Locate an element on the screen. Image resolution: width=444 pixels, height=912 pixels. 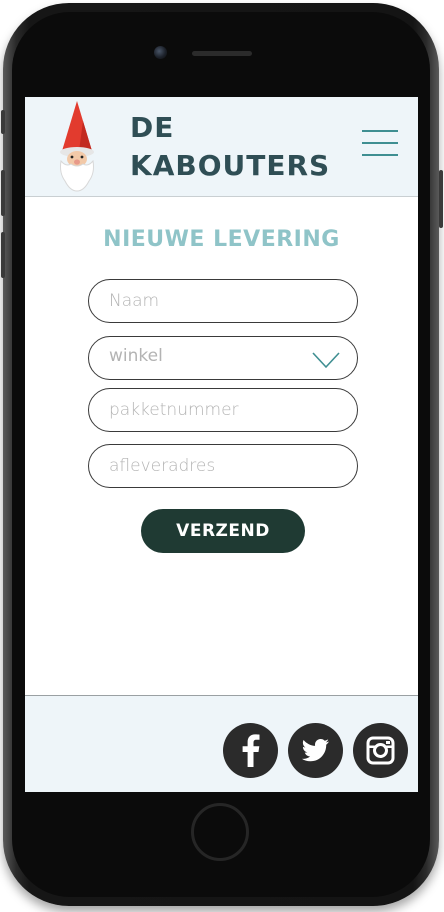
brand-line-2: KABOUTERS is located at coordinates (230, 165).